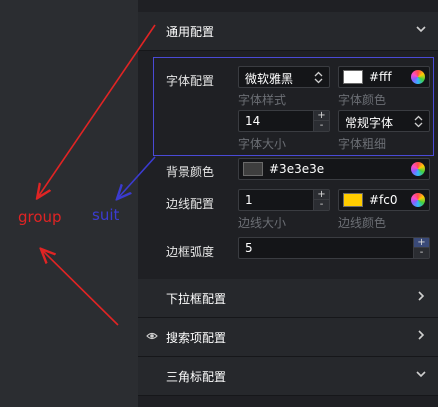 This screenshot has width=438, height=407. I want to click on group-arrow-down, so click(80, 288).